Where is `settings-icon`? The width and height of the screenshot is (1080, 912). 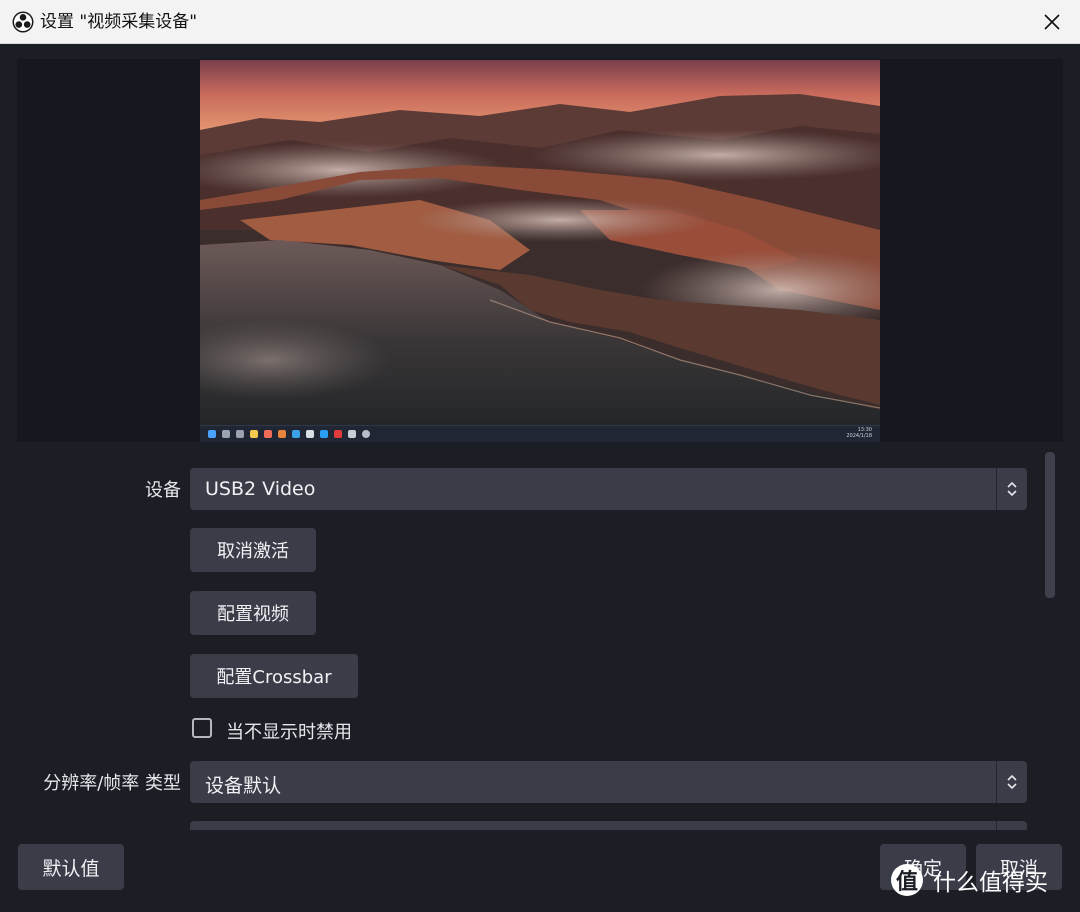 settings-icon is located at coordinates (366, 434).